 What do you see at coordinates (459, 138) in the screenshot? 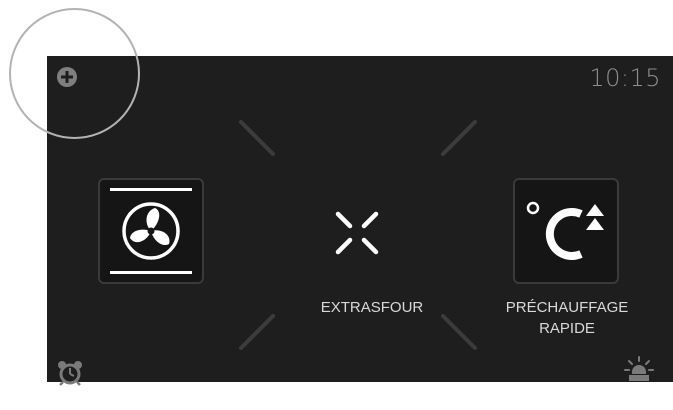
I see `divider-dash-top-right` at bounding box center [459, 138].